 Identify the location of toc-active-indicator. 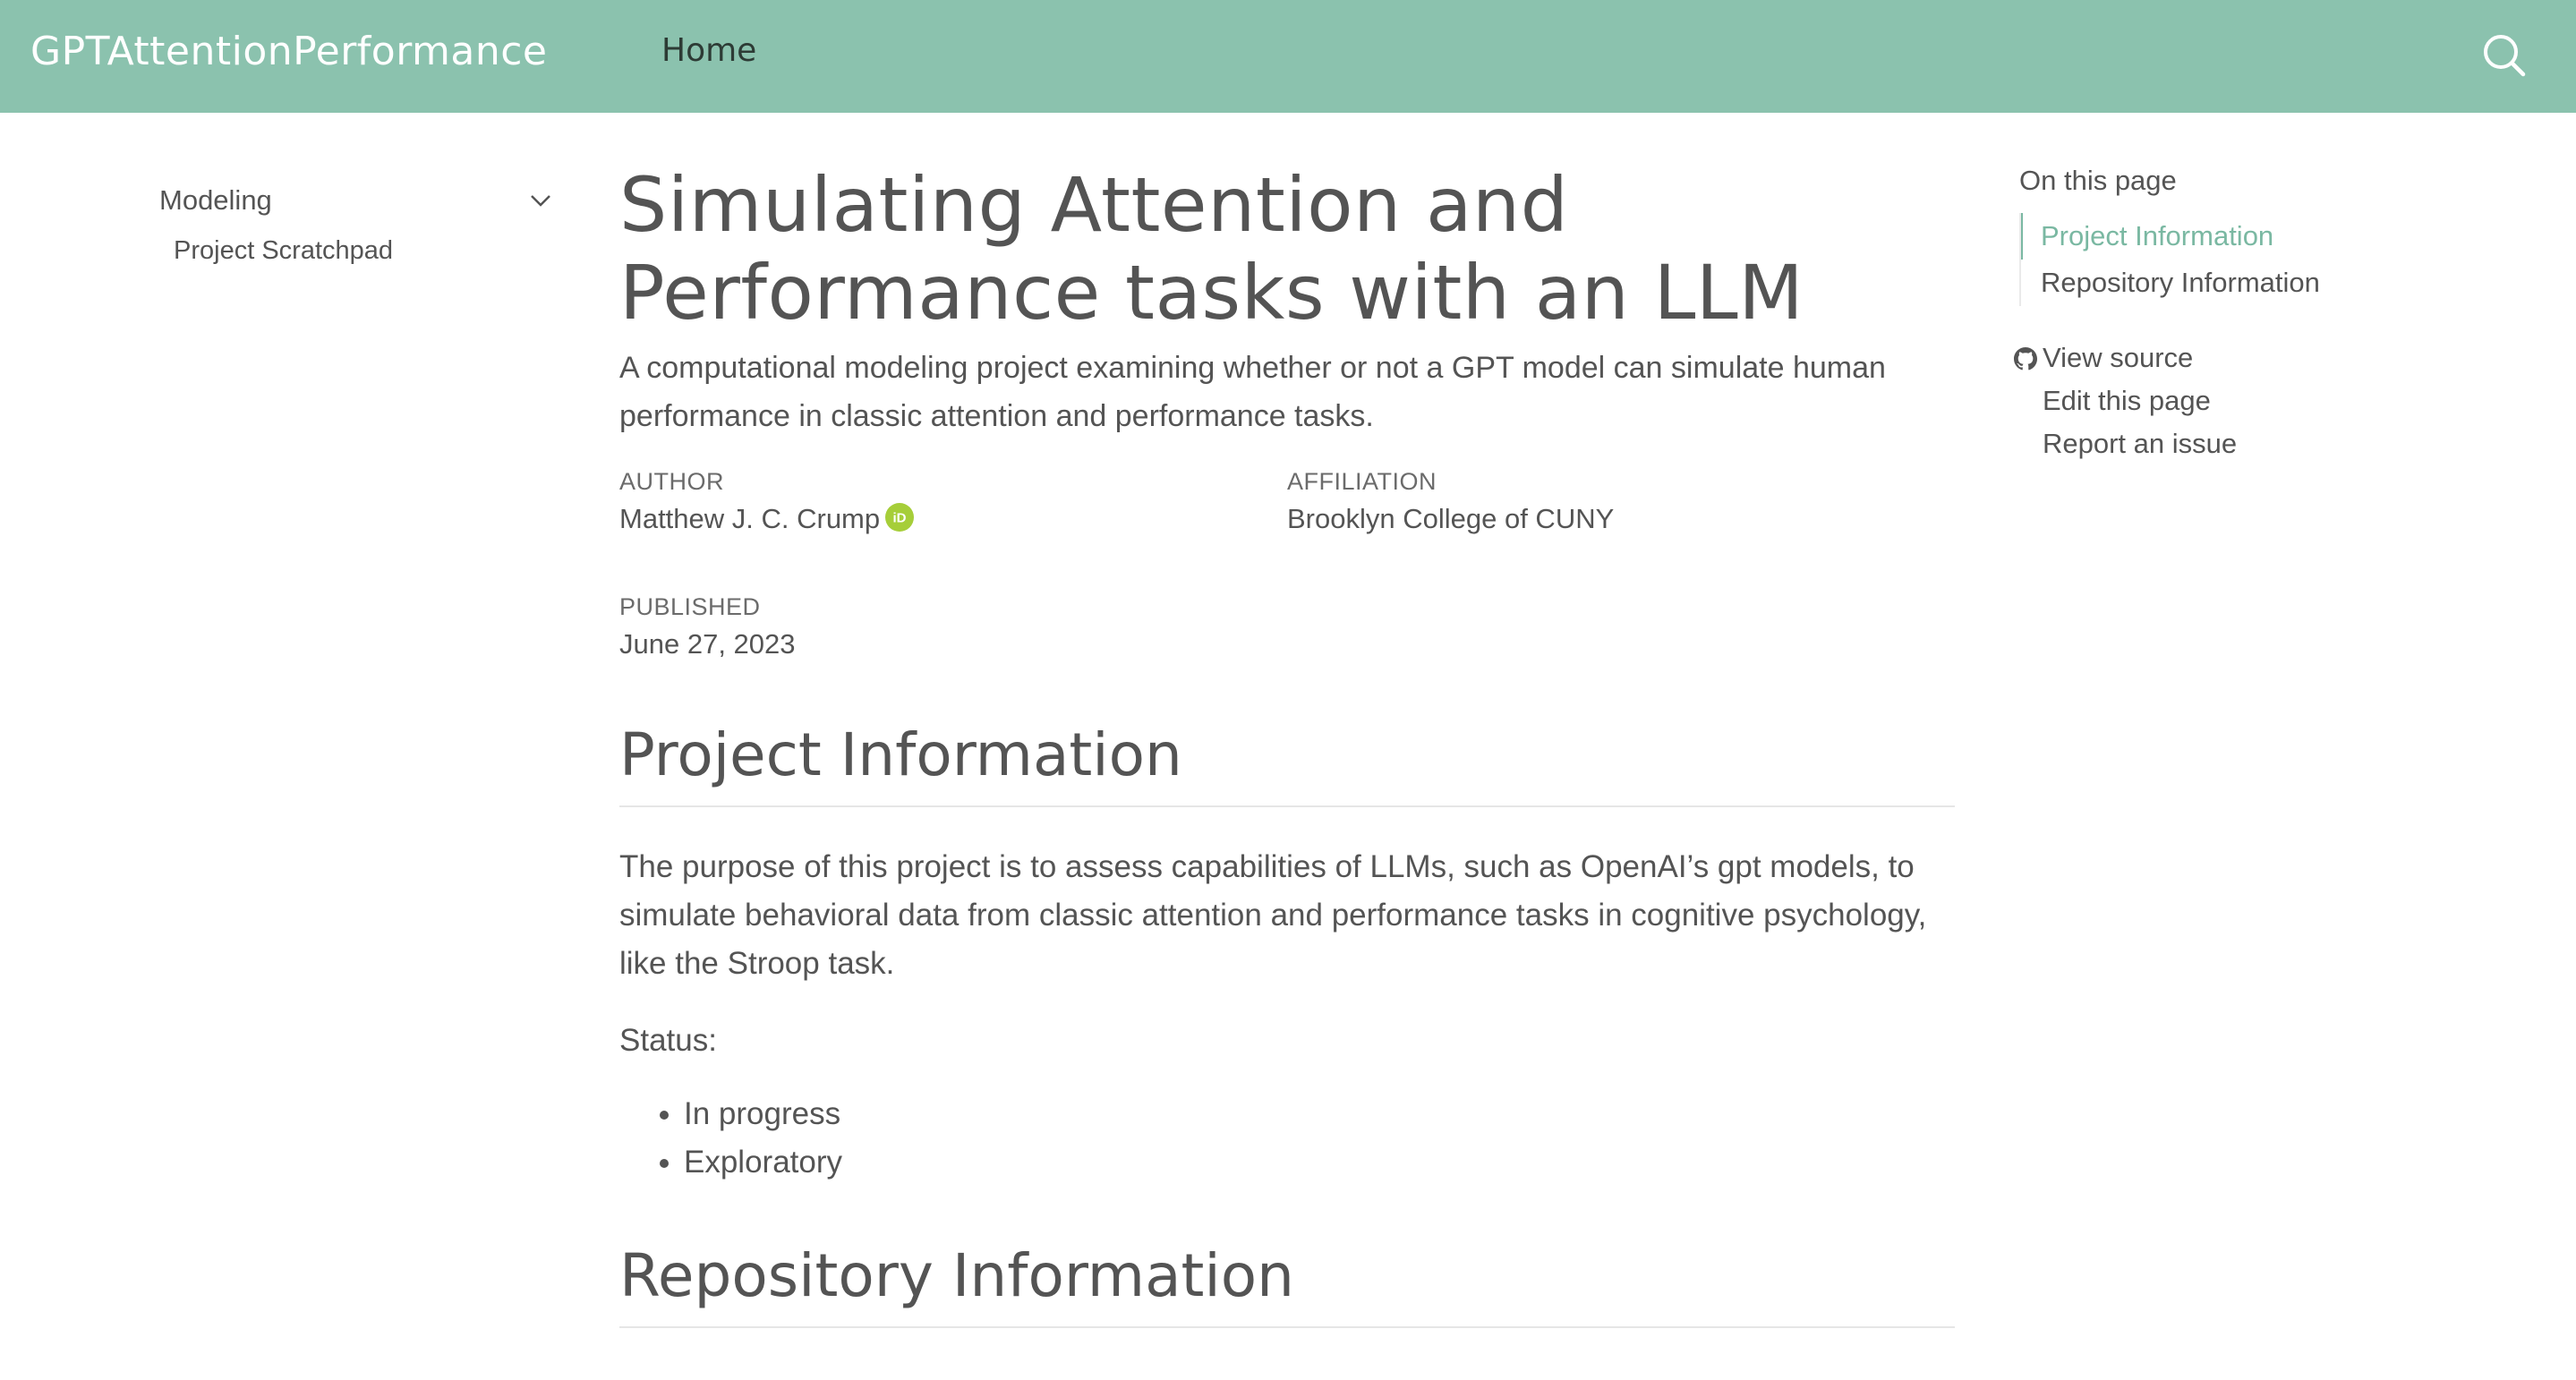
(2022, 236).